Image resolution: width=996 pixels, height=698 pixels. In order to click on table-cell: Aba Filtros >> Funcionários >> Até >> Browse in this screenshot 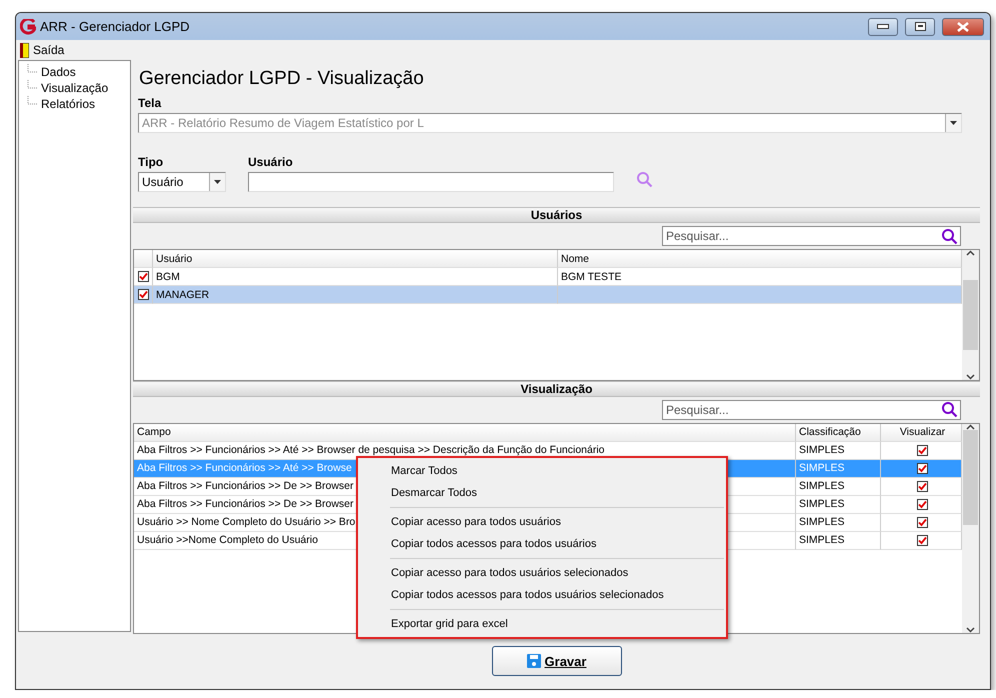, I will do `click(244, 468)`.